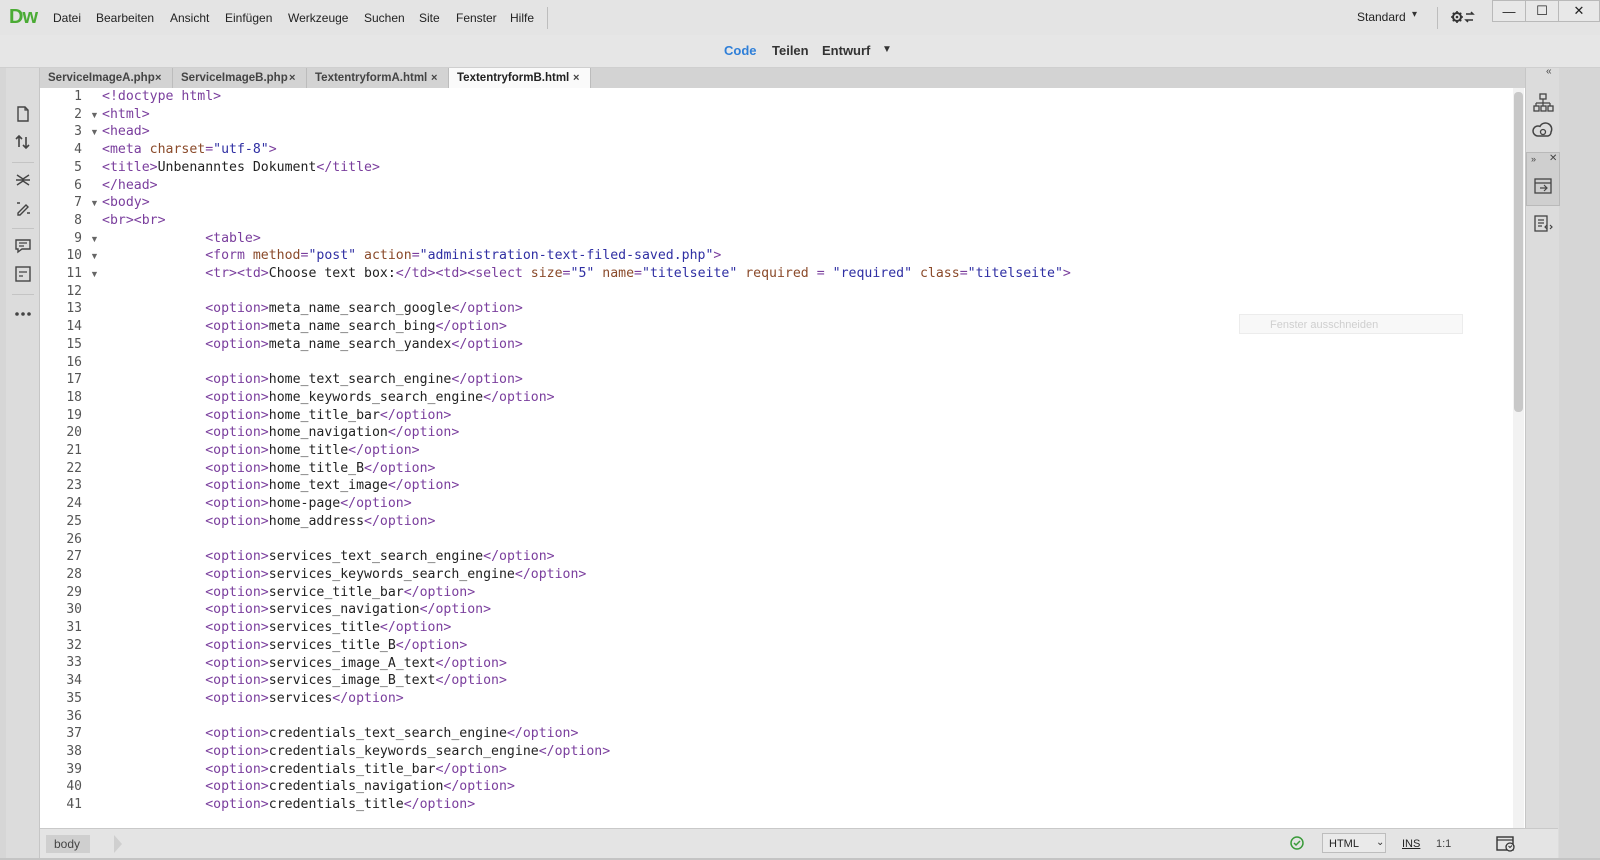 This screenshot has width=1600, height=860. Describe the element at coordinates (1543, 224) in the screenshot. I see `snippets-icon` at that location.